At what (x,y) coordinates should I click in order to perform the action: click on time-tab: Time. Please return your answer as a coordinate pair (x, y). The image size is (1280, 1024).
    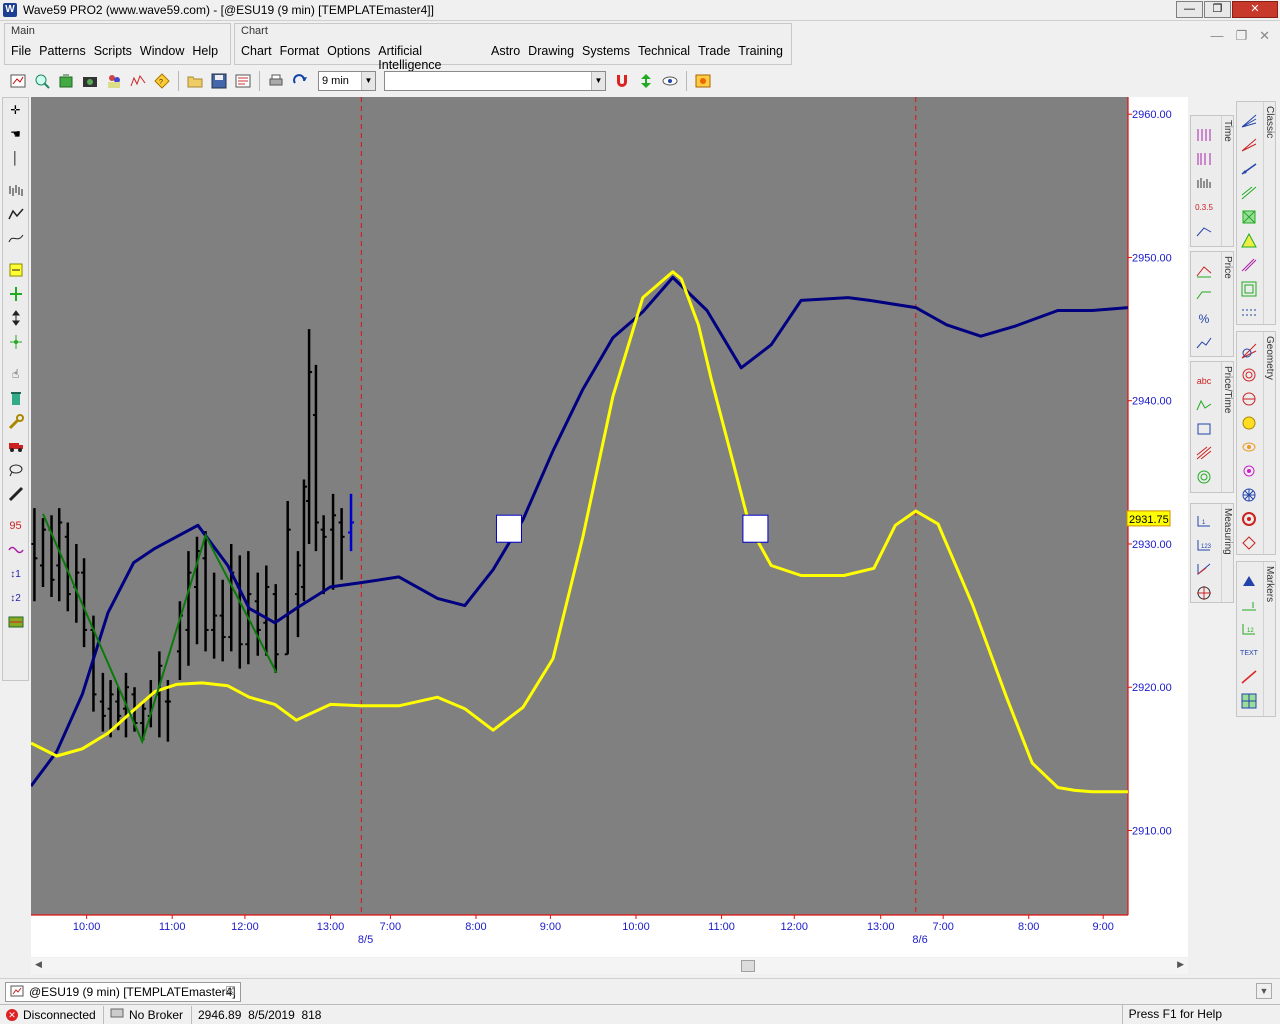
    Looking at the image, I should click on (1227, 181).